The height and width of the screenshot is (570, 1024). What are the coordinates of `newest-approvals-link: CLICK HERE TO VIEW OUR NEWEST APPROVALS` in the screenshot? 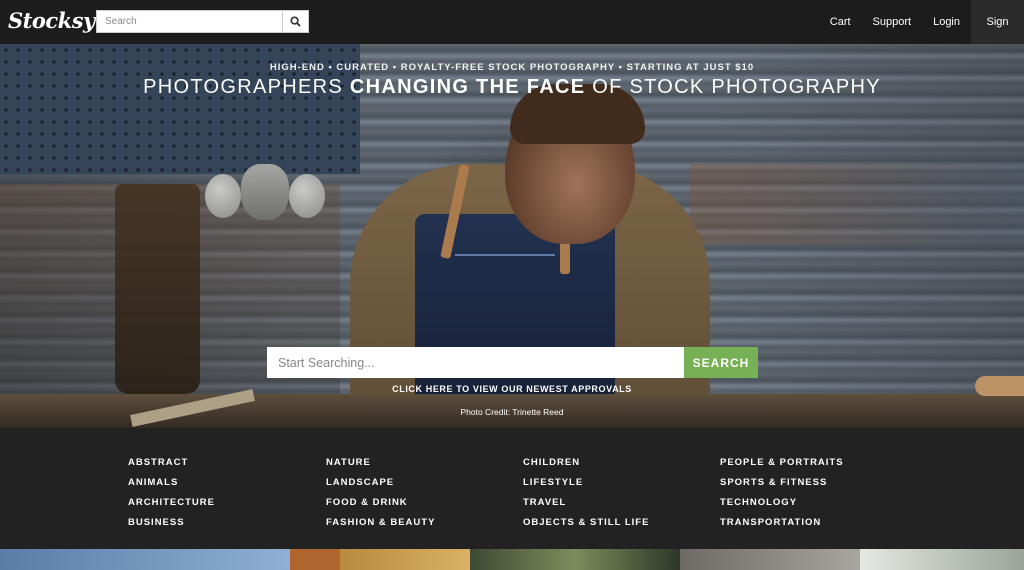 It's located at (512, 389).